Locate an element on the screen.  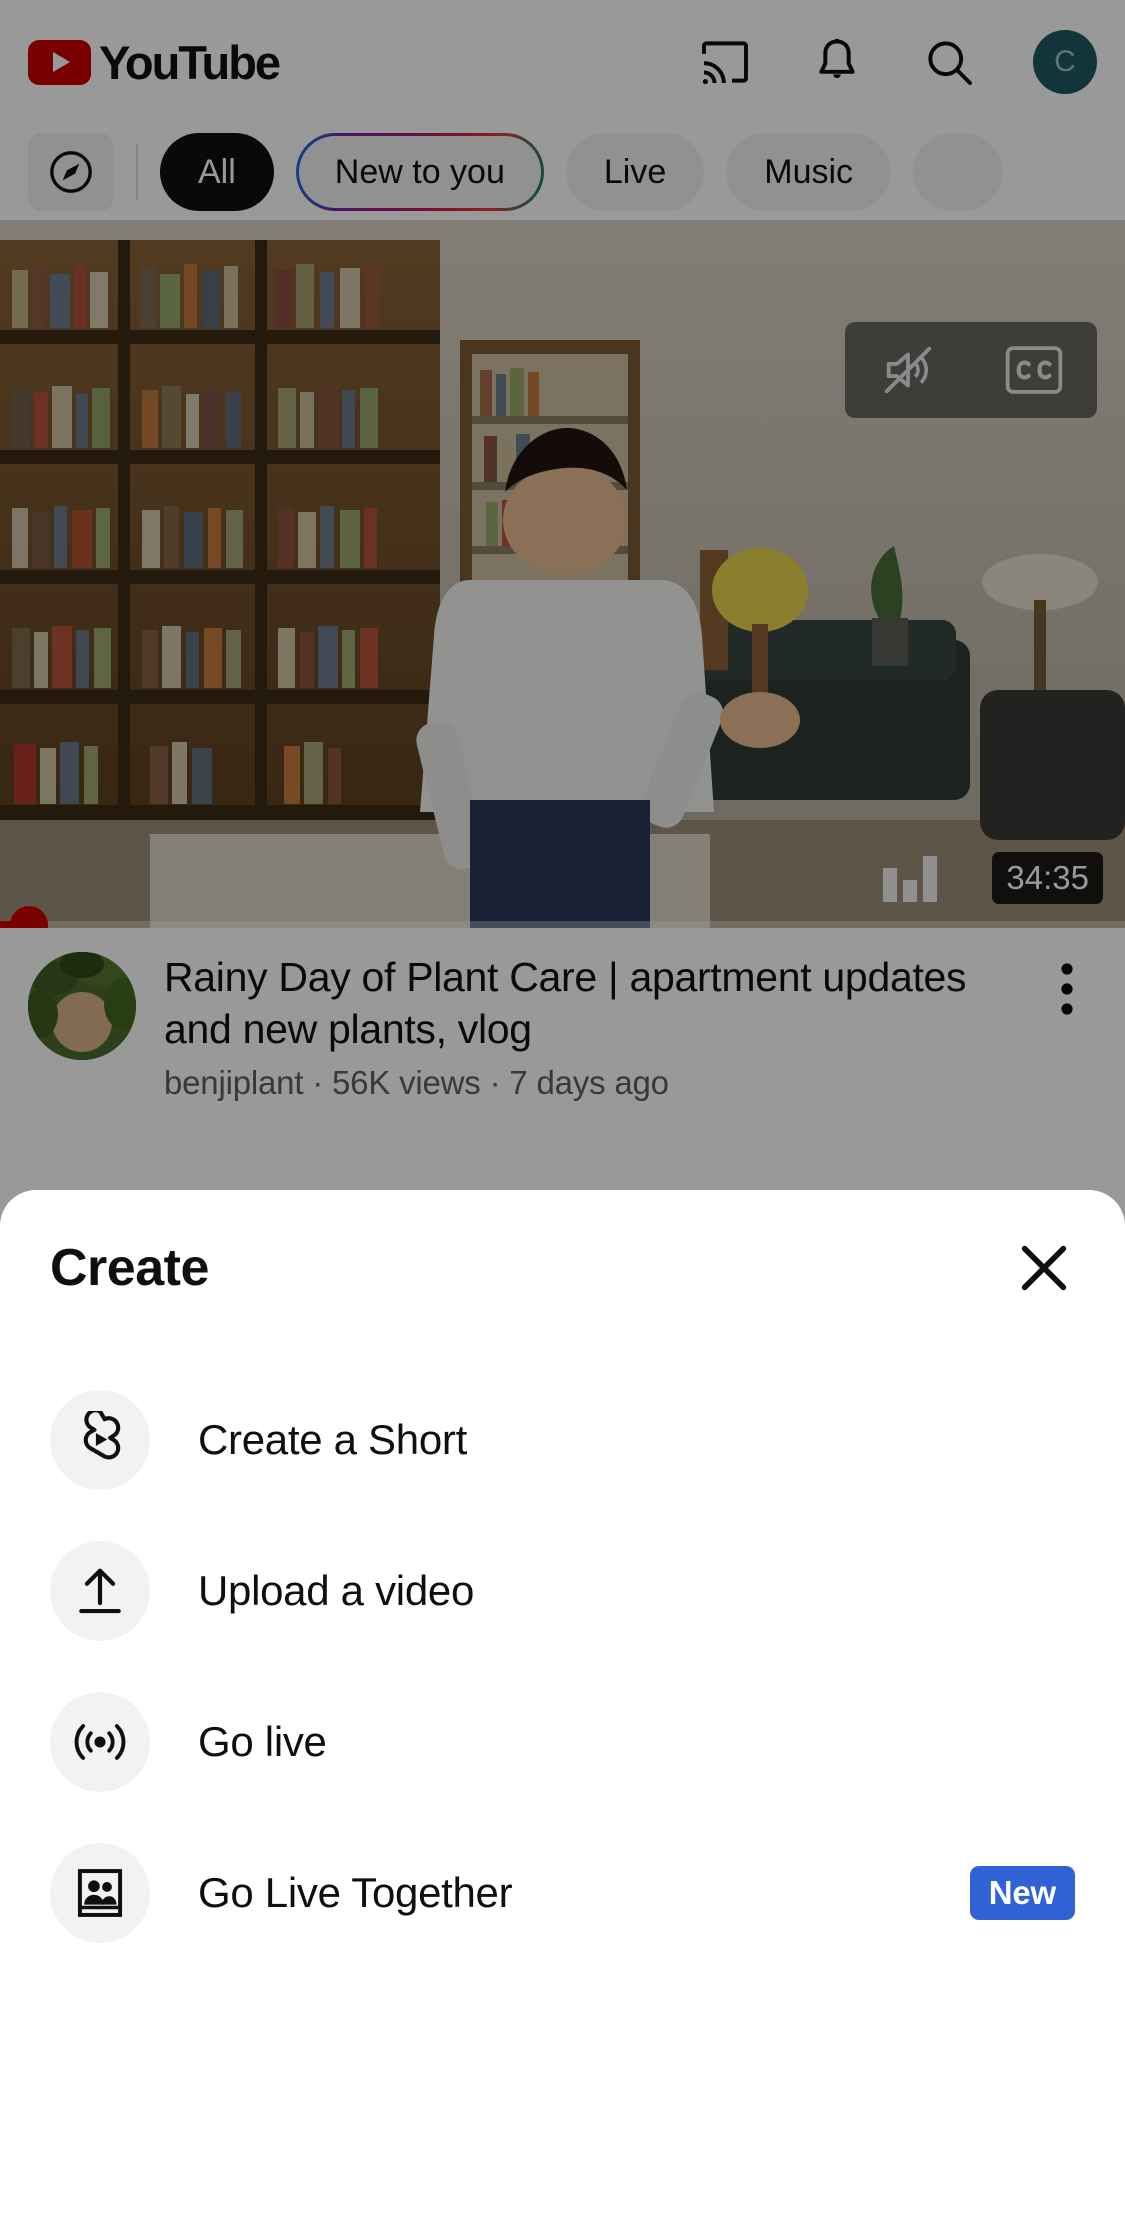
broadcast-icon-wrap is located at coordinates (100, 1741).